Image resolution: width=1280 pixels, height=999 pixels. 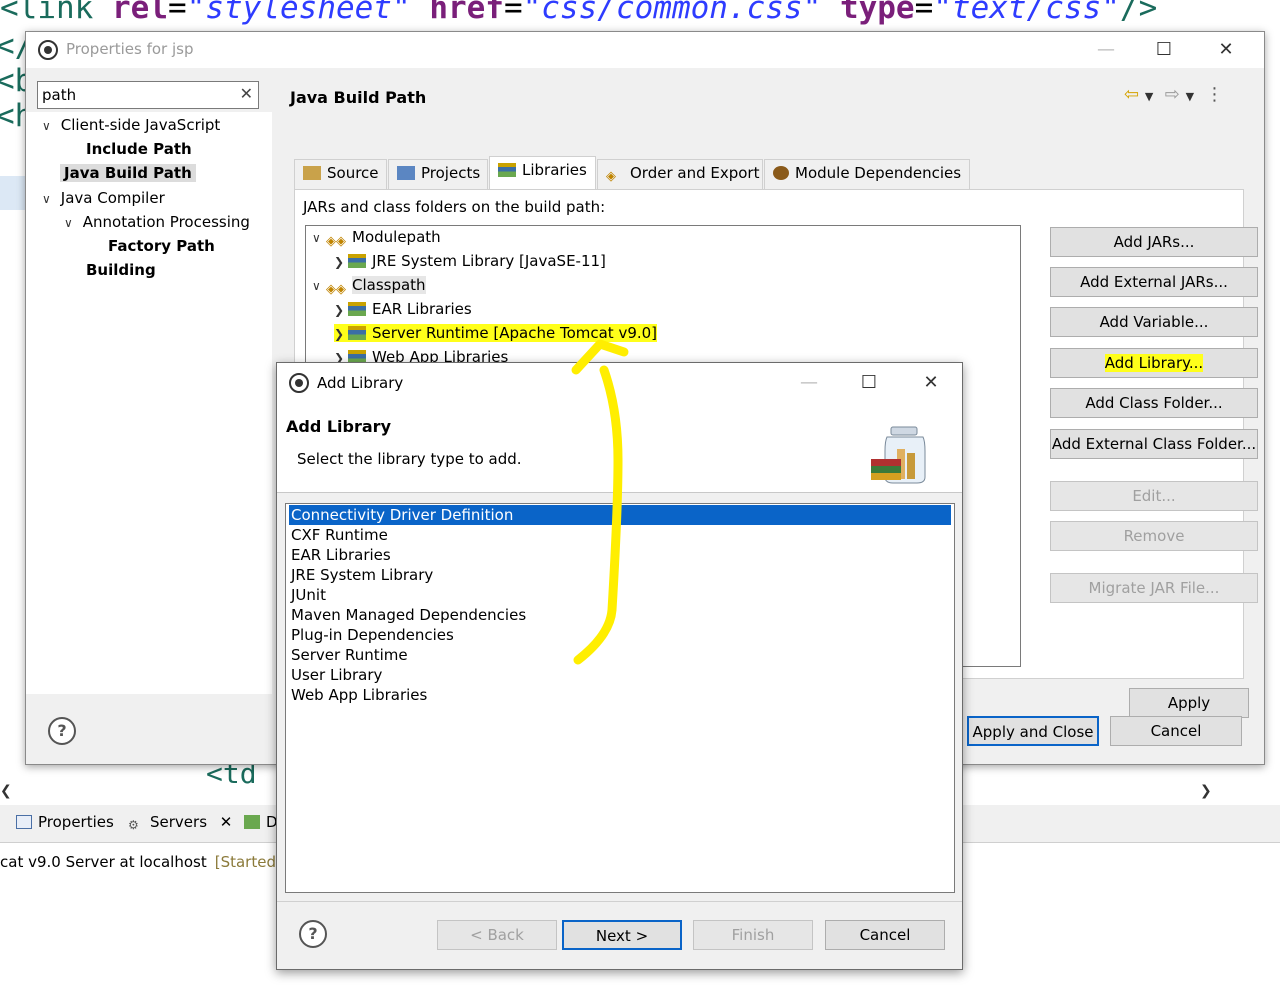 What do you see at coordinates (140, 13) in the screenshot?
I see `code-token: rel` at bounding box center [140, 13].